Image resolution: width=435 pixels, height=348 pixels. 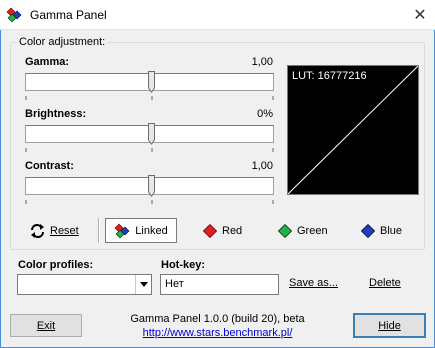 I want to click on green-label: Green, so click(x=312, y=231).